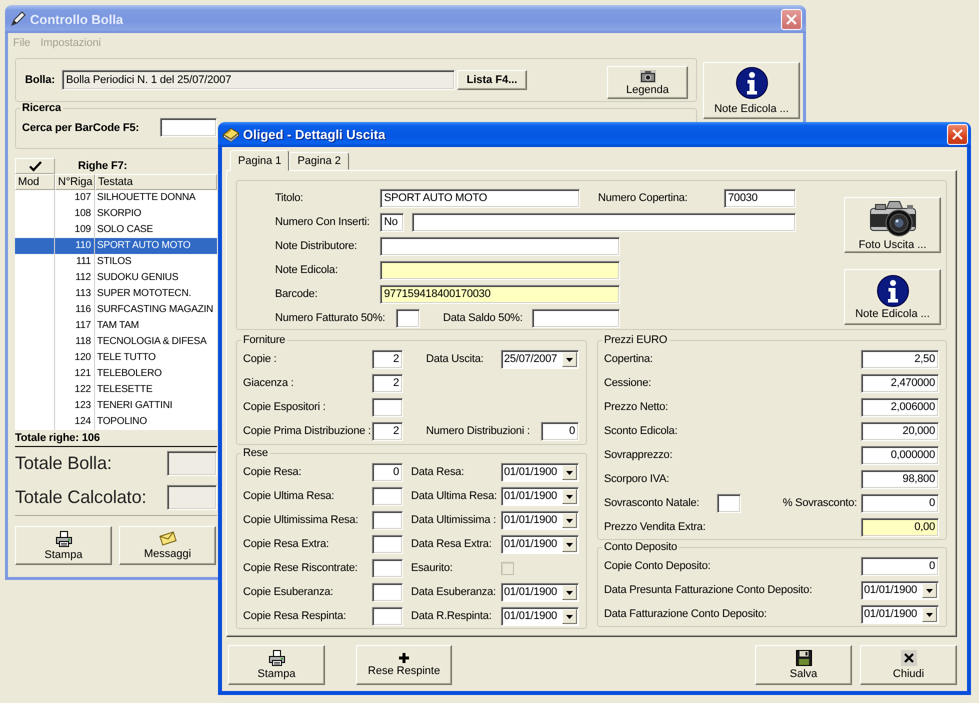 This screenshot has height=703, width=979. Describe the element at coordinates (155, 310) in the screenshot. I see `table-cell-text: SURFCASTING MAGAZIN` at that location.